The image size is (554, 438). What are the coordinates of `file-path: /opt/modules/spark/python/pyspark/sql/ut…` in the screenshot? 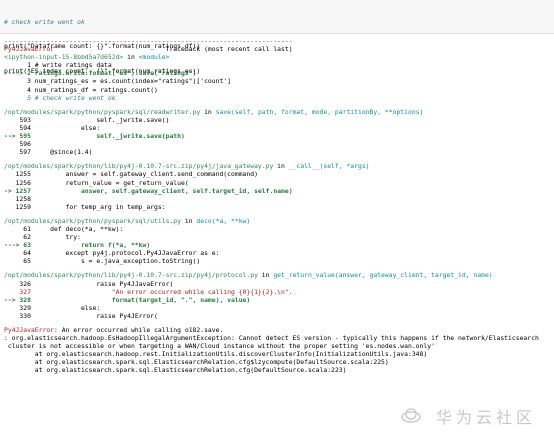 It's located at (92, 220).